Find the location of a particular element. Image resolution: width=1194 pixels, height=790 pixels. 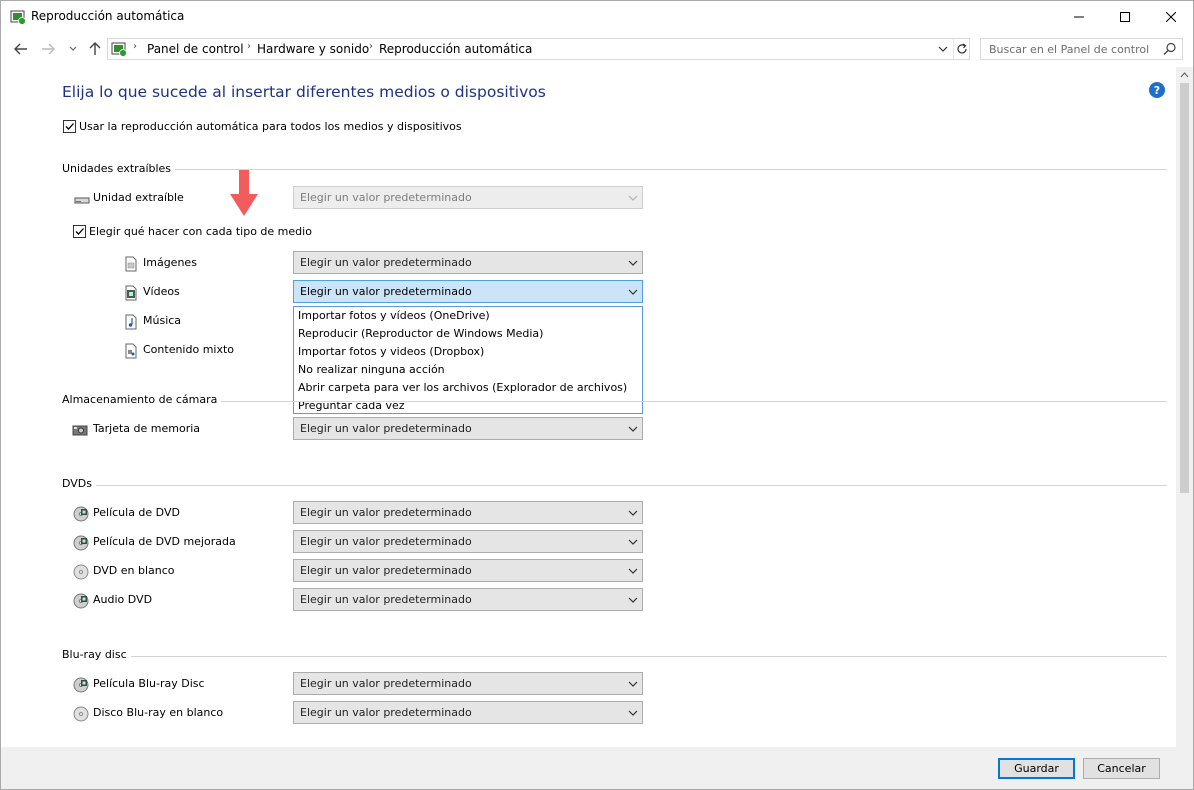

maximize-icon is located at coordinates (1125, 16).